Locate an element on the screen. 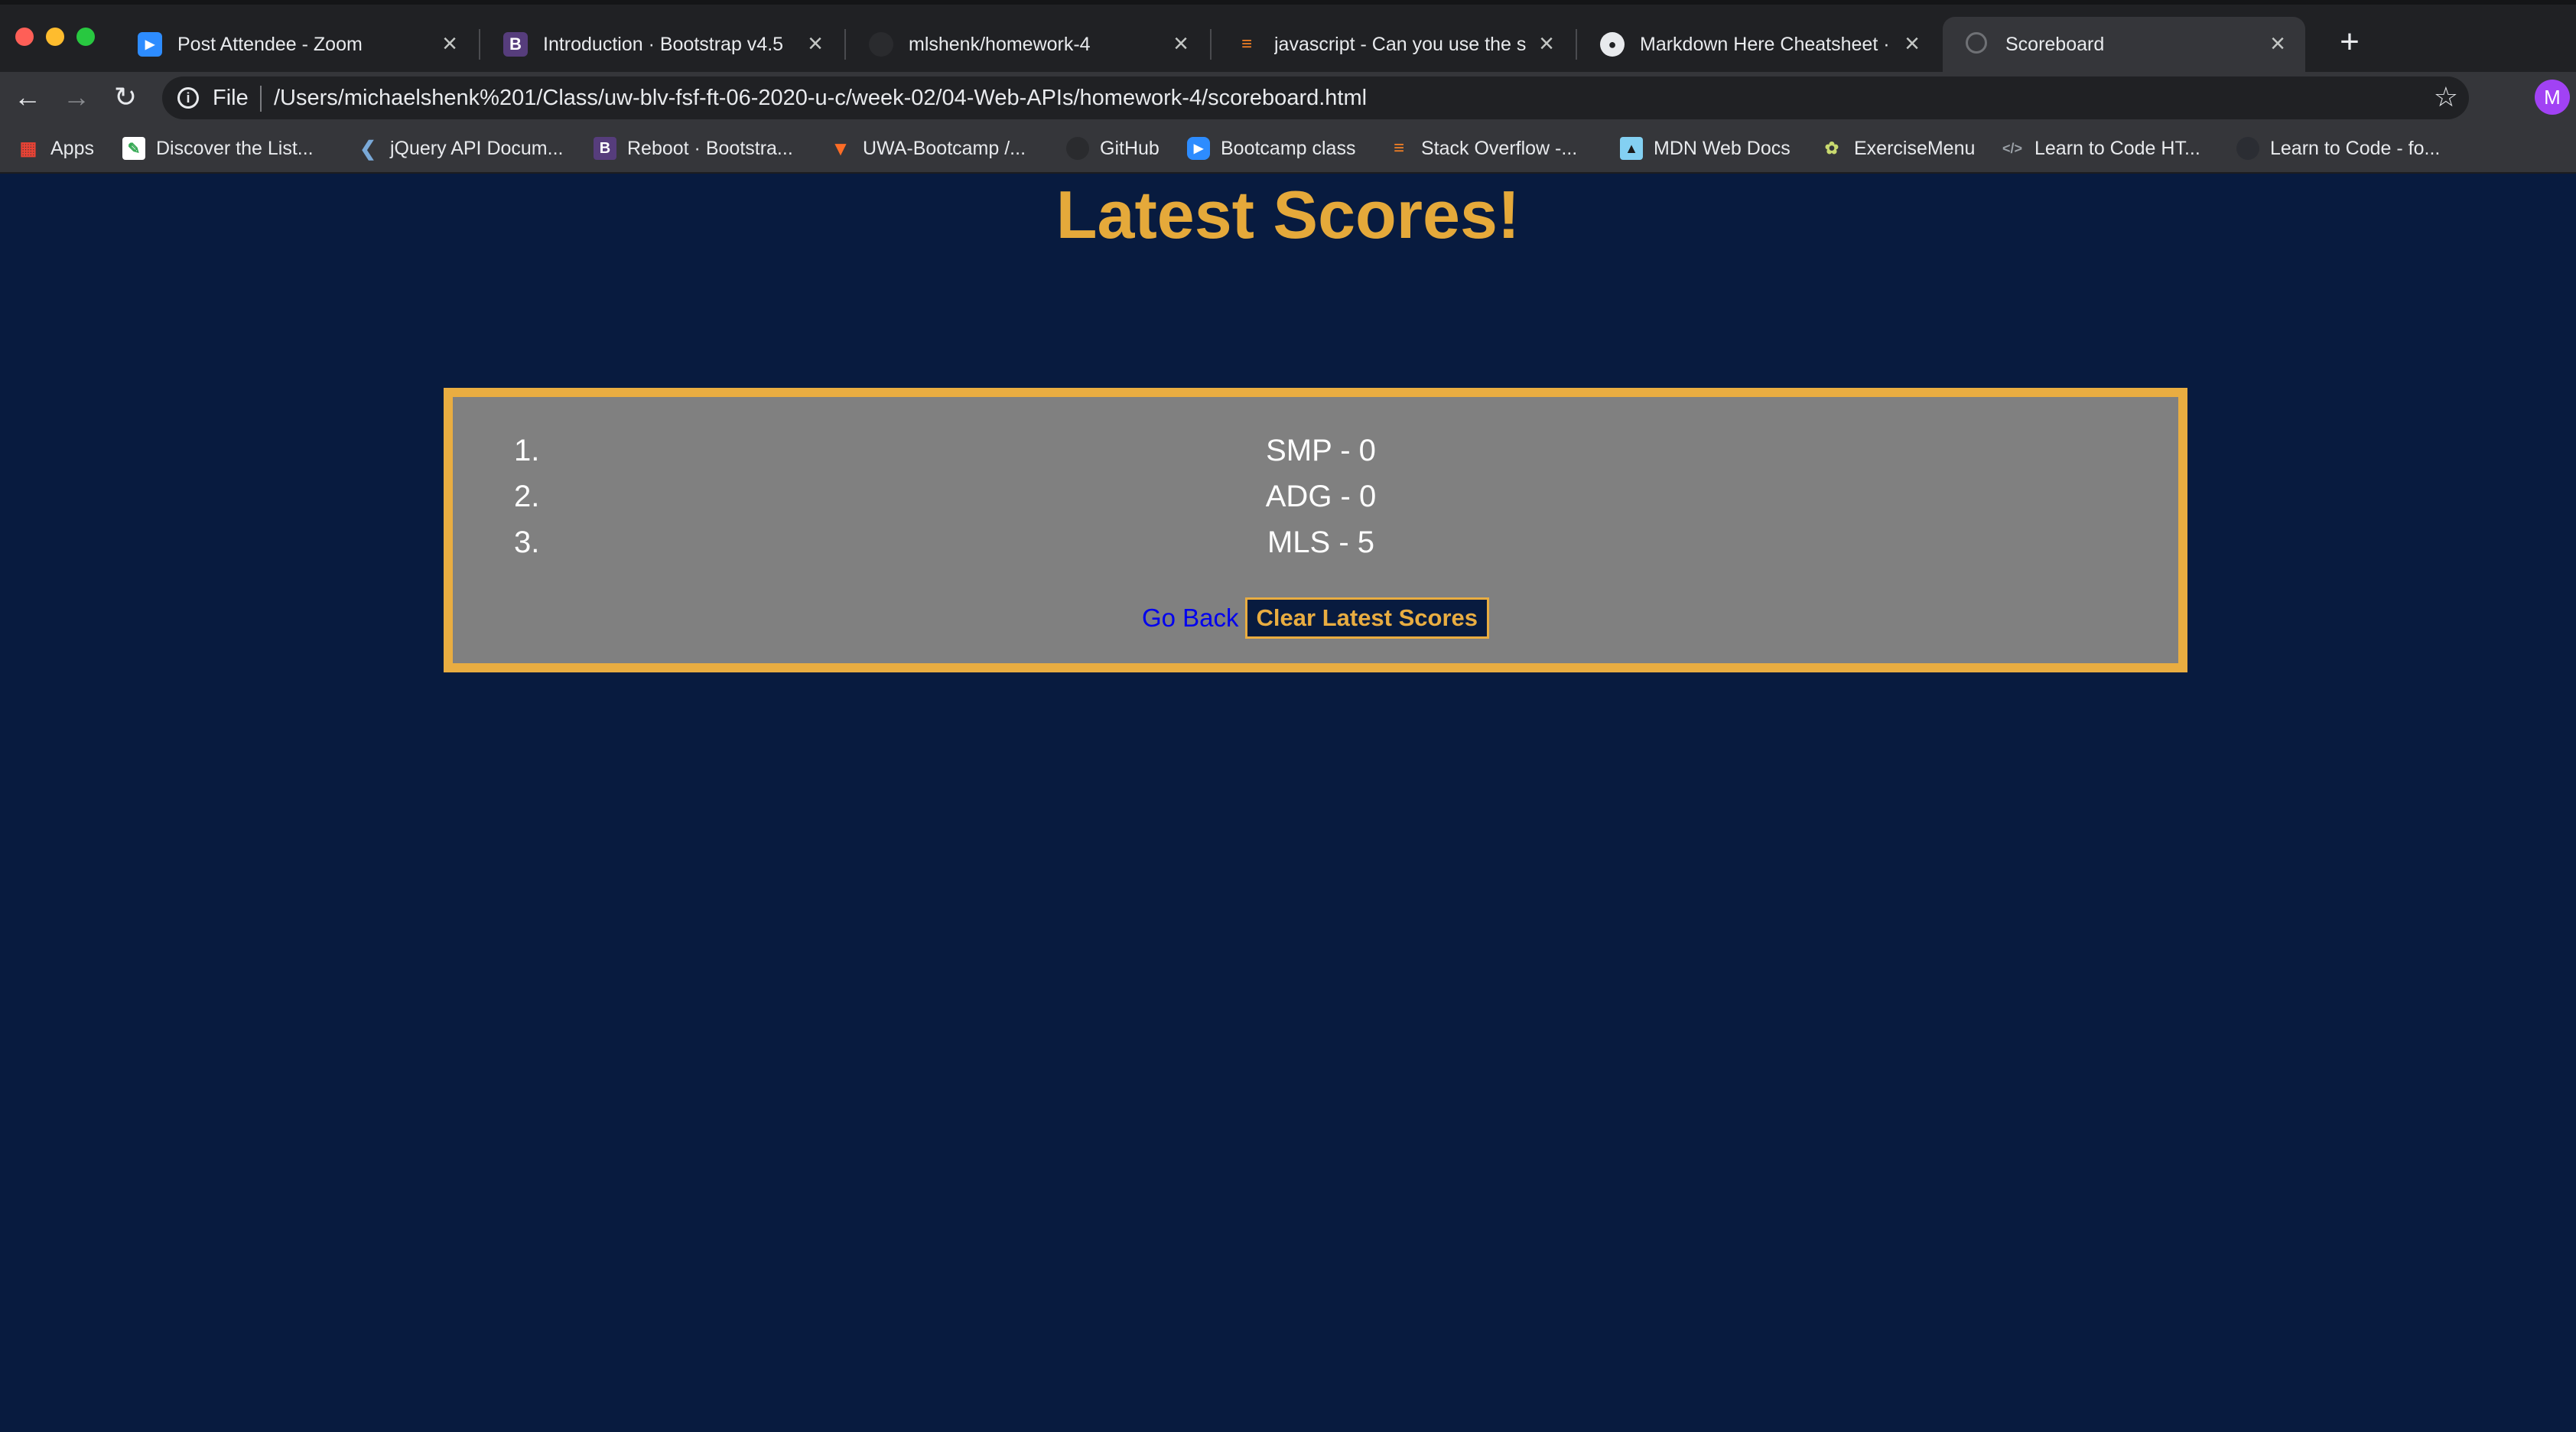  tab-title: mlshenk/homework-4 is located at coordinates (1000, 44).